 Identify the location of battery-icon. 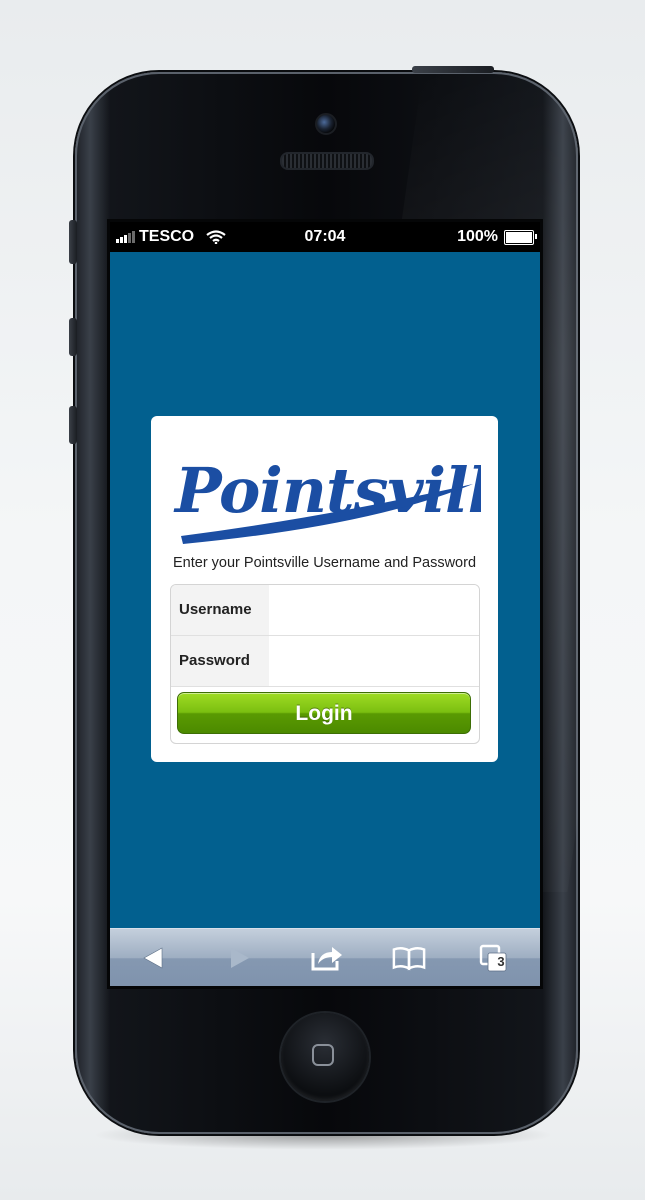
(520, 237).